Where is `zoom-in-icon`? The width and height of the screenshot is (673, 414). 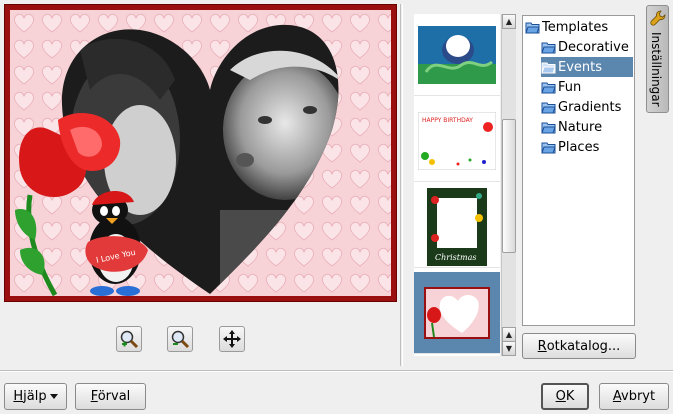
zoom-in-icon is located at coordinates (129, 339).